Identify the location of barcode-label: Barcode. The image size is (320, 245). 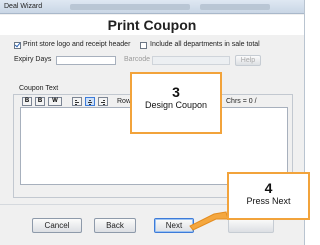
(137, 59).